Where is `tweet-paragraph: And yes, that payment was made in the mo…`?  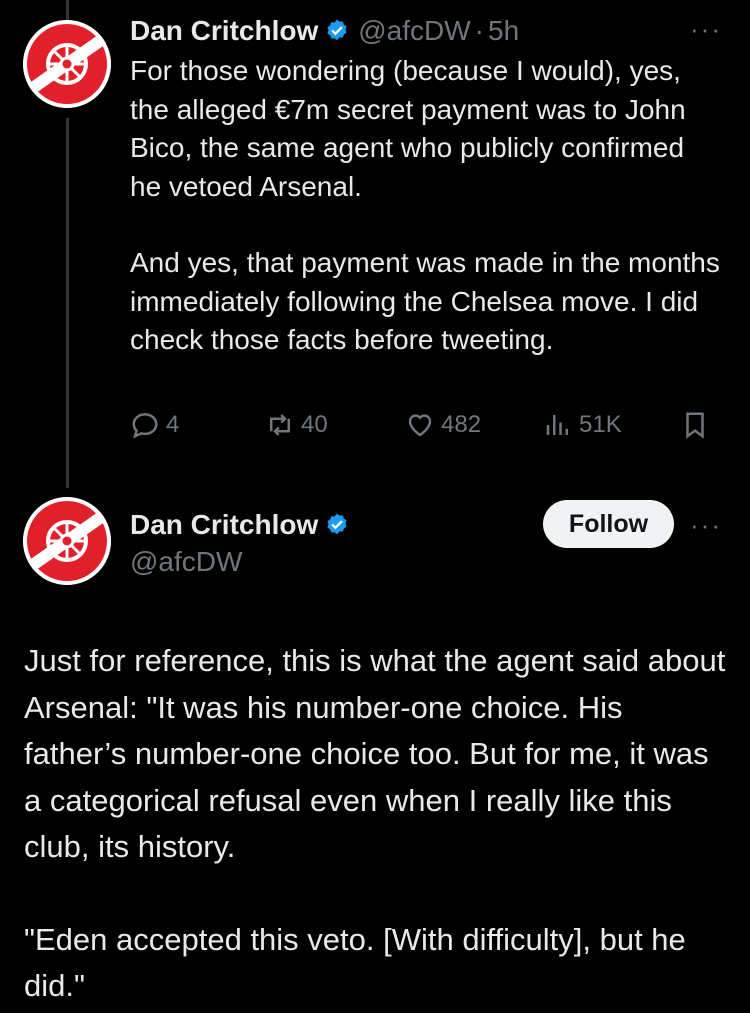
tweet-paragraph: And yes, that payment was made in the mo… is located at coordinates (425, 301).